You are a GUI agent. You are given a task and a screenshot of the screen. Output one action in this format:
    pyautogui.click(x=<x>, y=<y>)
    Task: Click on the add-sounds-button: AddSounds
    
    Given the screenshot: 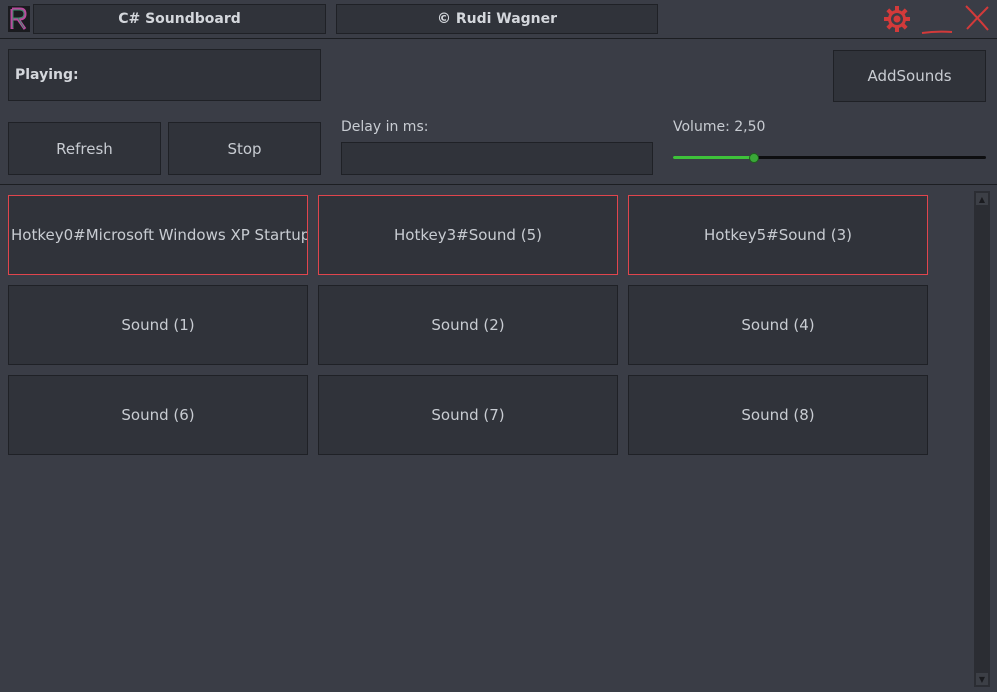 What is the action you would take?
    pyautogui.click(x=909, y=76)
    